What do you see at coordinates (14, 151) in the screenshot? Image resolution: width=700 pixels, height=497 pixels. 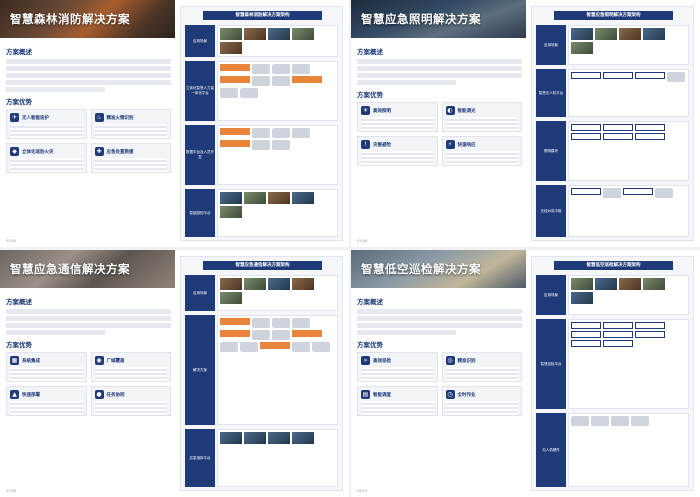 I see `shield-icon: ◆` at bounding box center [14, 151].